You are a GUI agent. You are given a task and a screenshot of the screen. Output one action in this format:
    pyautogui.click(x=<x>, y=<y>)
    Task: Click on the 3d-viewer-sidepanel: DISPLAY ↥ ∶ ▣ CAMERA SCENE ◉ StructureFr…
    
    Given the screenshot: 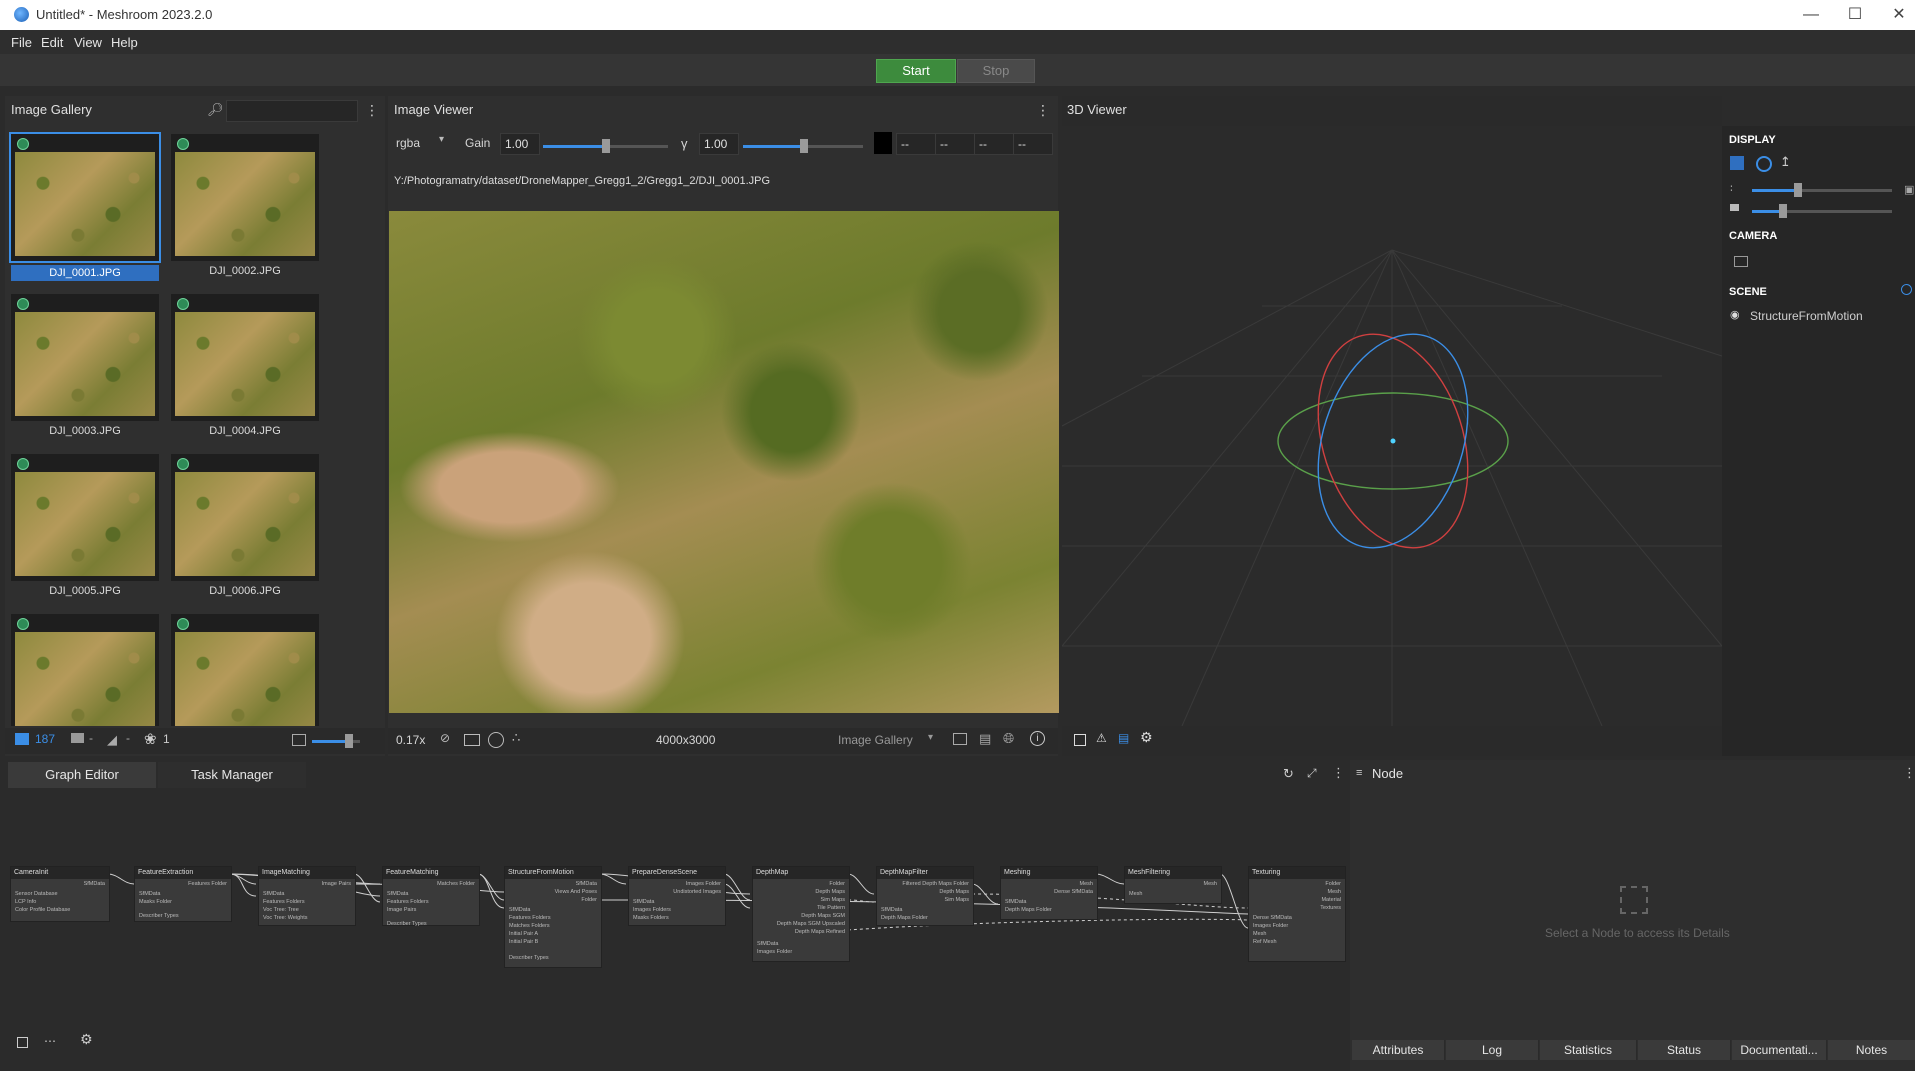 What is the action you would take?
    pyautogui.click(x=1818, y=441)
    